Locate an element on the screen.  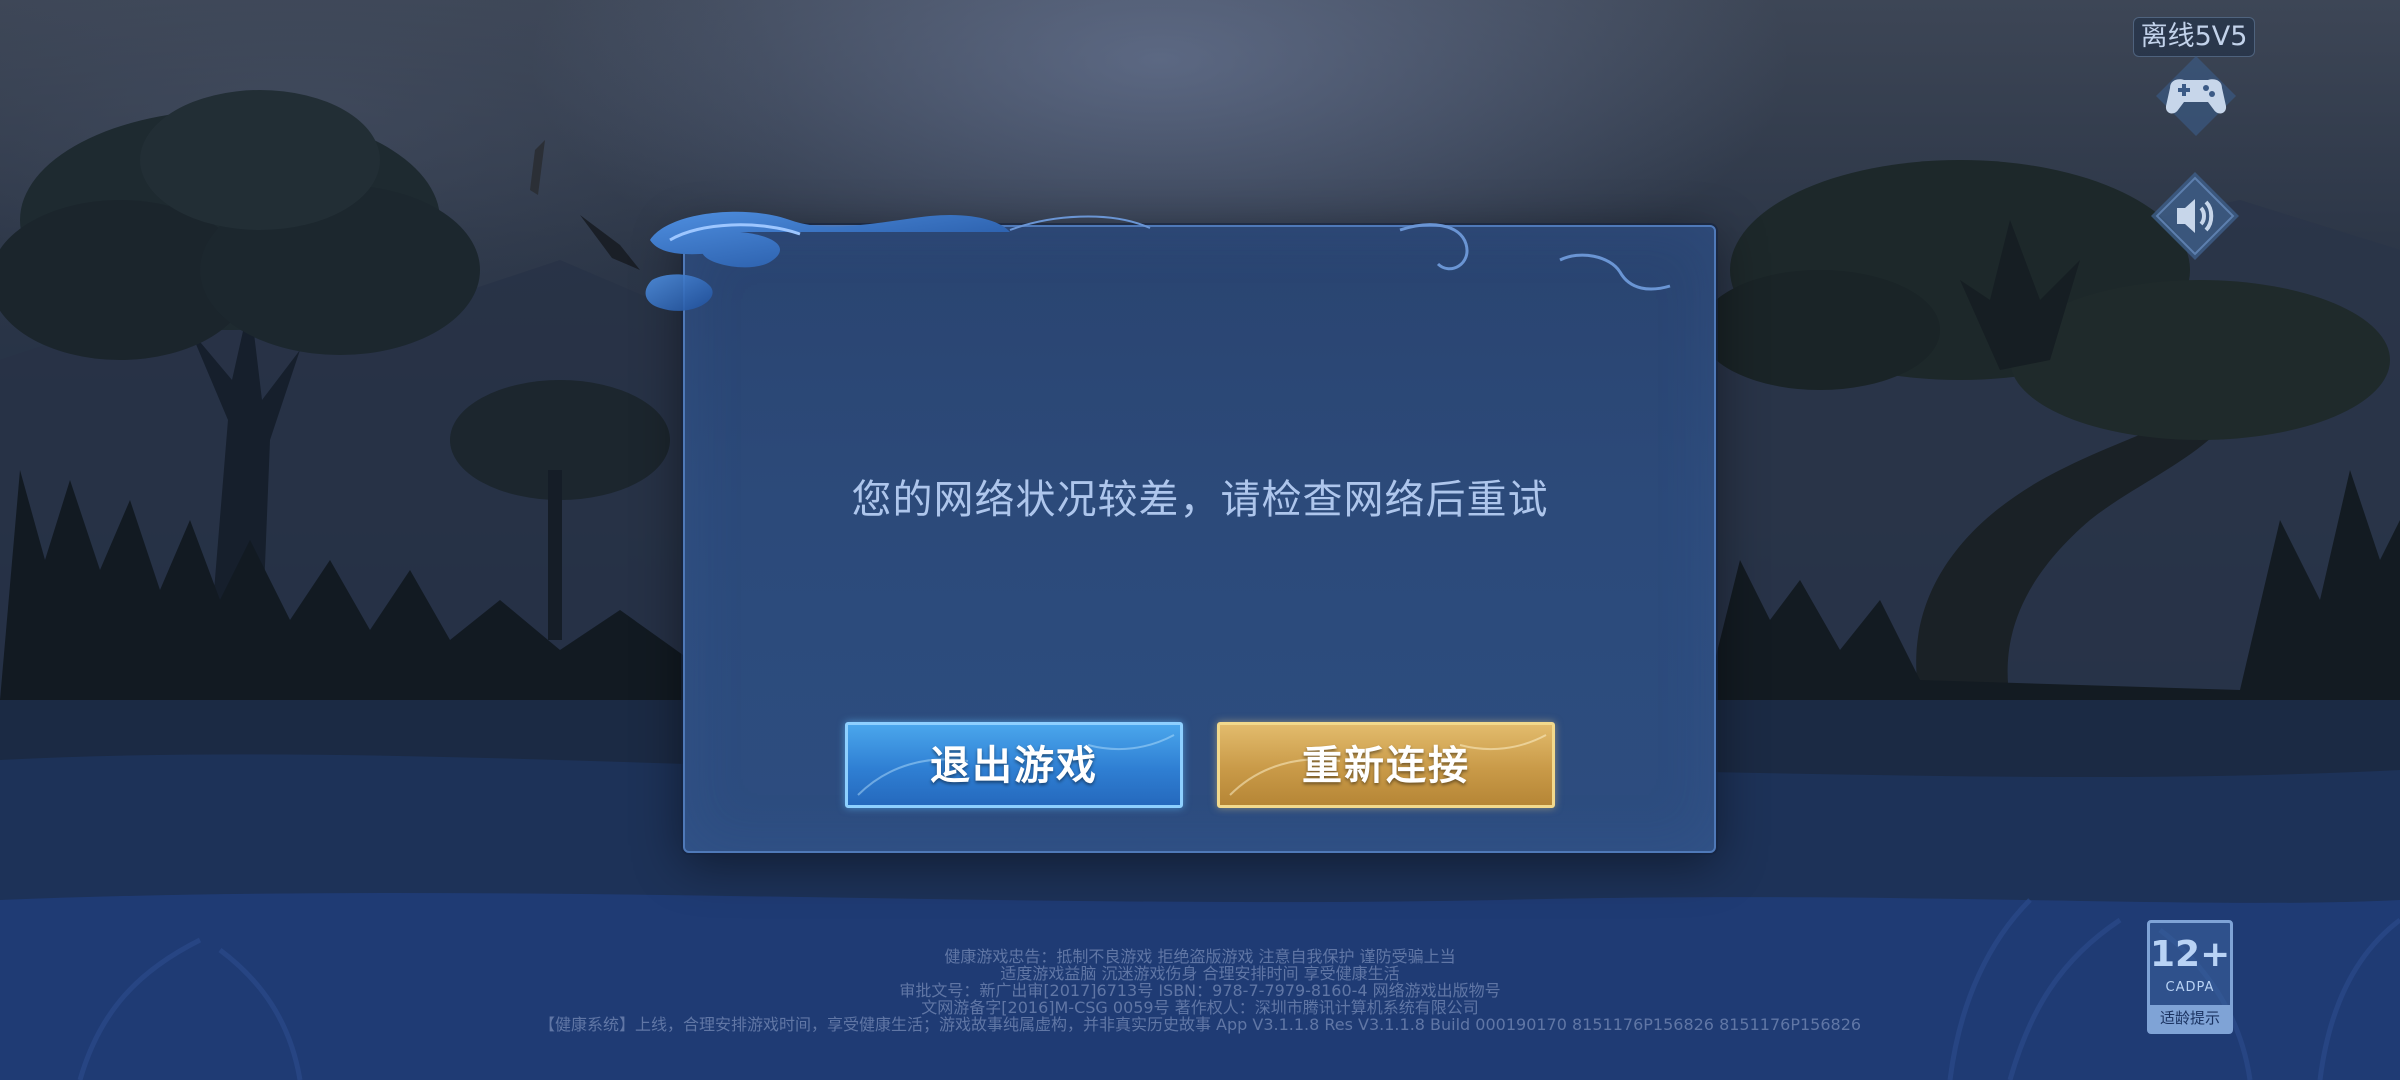
exit-game-label: 退出游戏 is located at coordinates (1014, 766).